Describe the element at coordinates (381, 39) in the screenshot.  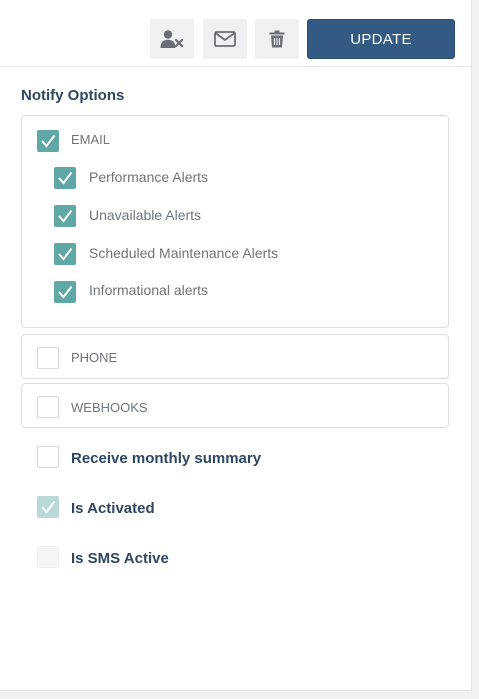
I see `update-button: UPDATE` at that location.